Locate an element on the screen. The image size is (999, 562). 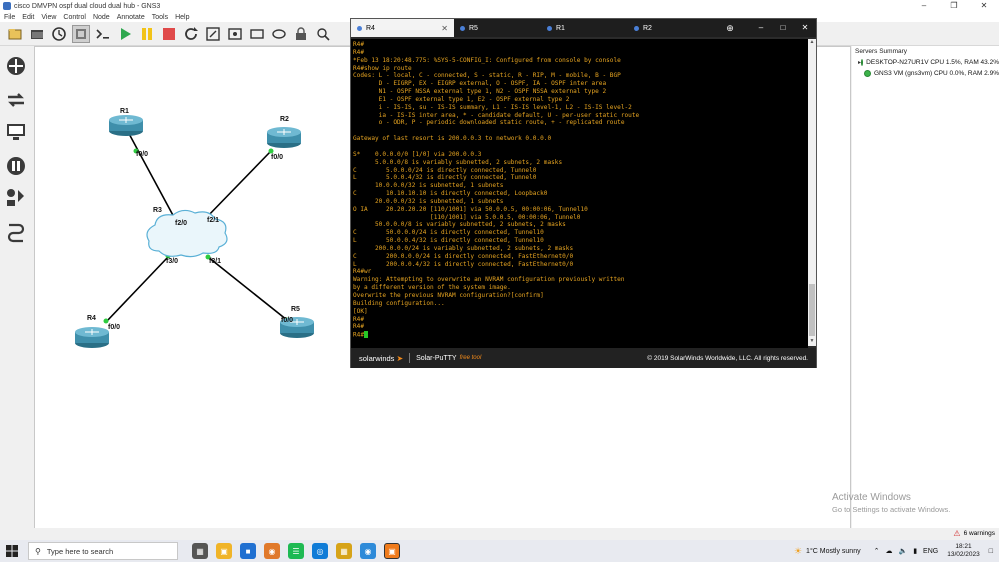
port-label-r3-f3-0: f3/0 is located at coordinates (172, 261).